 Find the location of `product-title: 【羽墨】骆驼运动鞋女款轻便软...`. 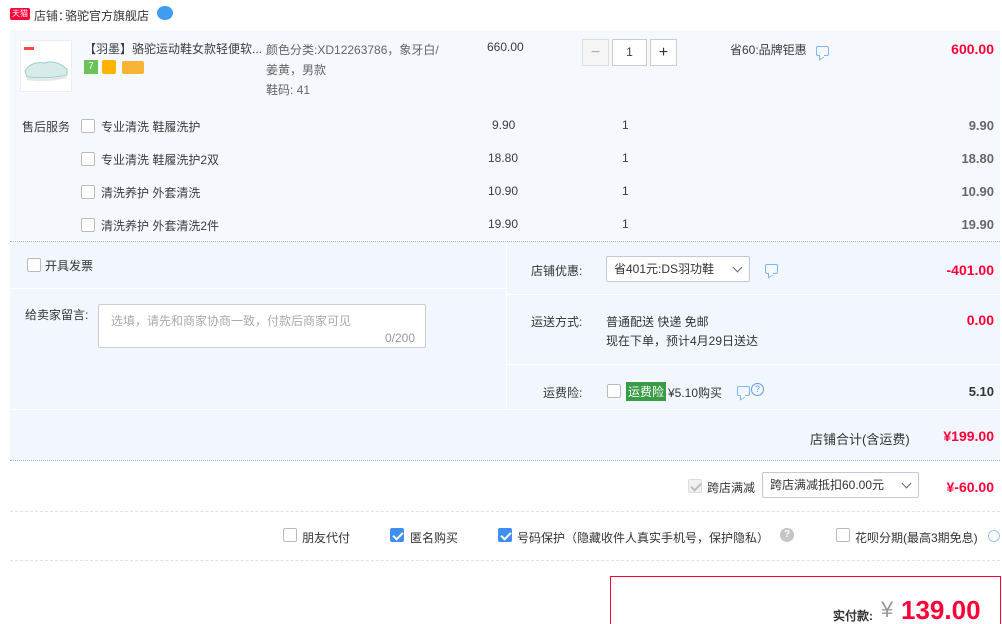

product-title: 【羽墨】骆驼运动鞋女款轻便软... is located at coordinates (174, 48).